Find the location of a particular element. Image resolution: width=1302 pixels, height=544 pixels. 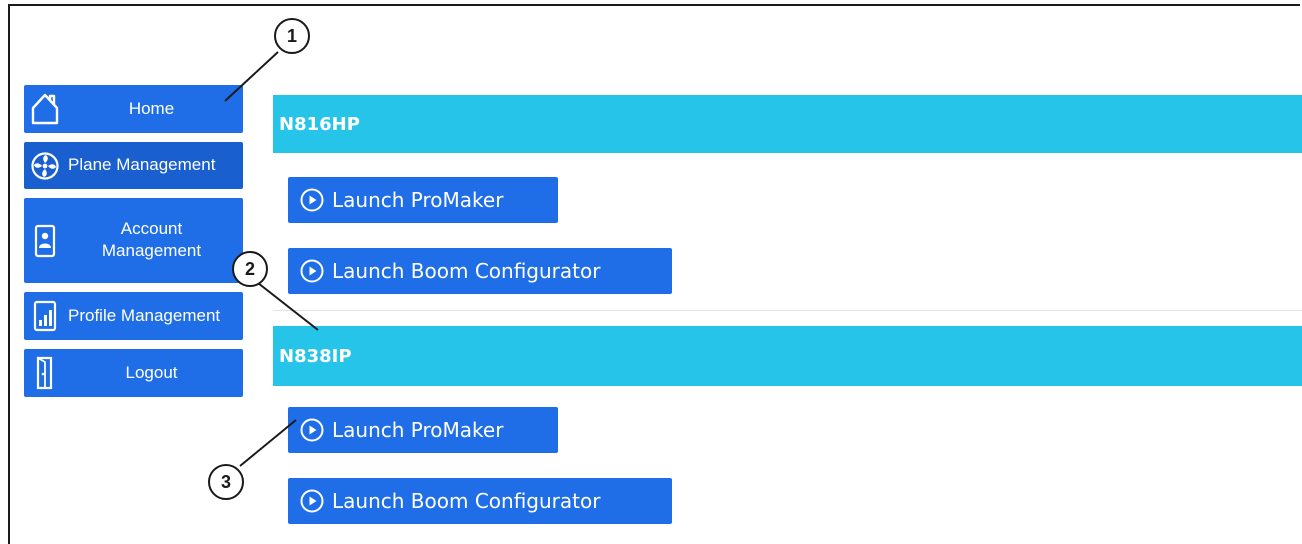

plane-tail-number: N838IP is located at coordinates (315, 356).